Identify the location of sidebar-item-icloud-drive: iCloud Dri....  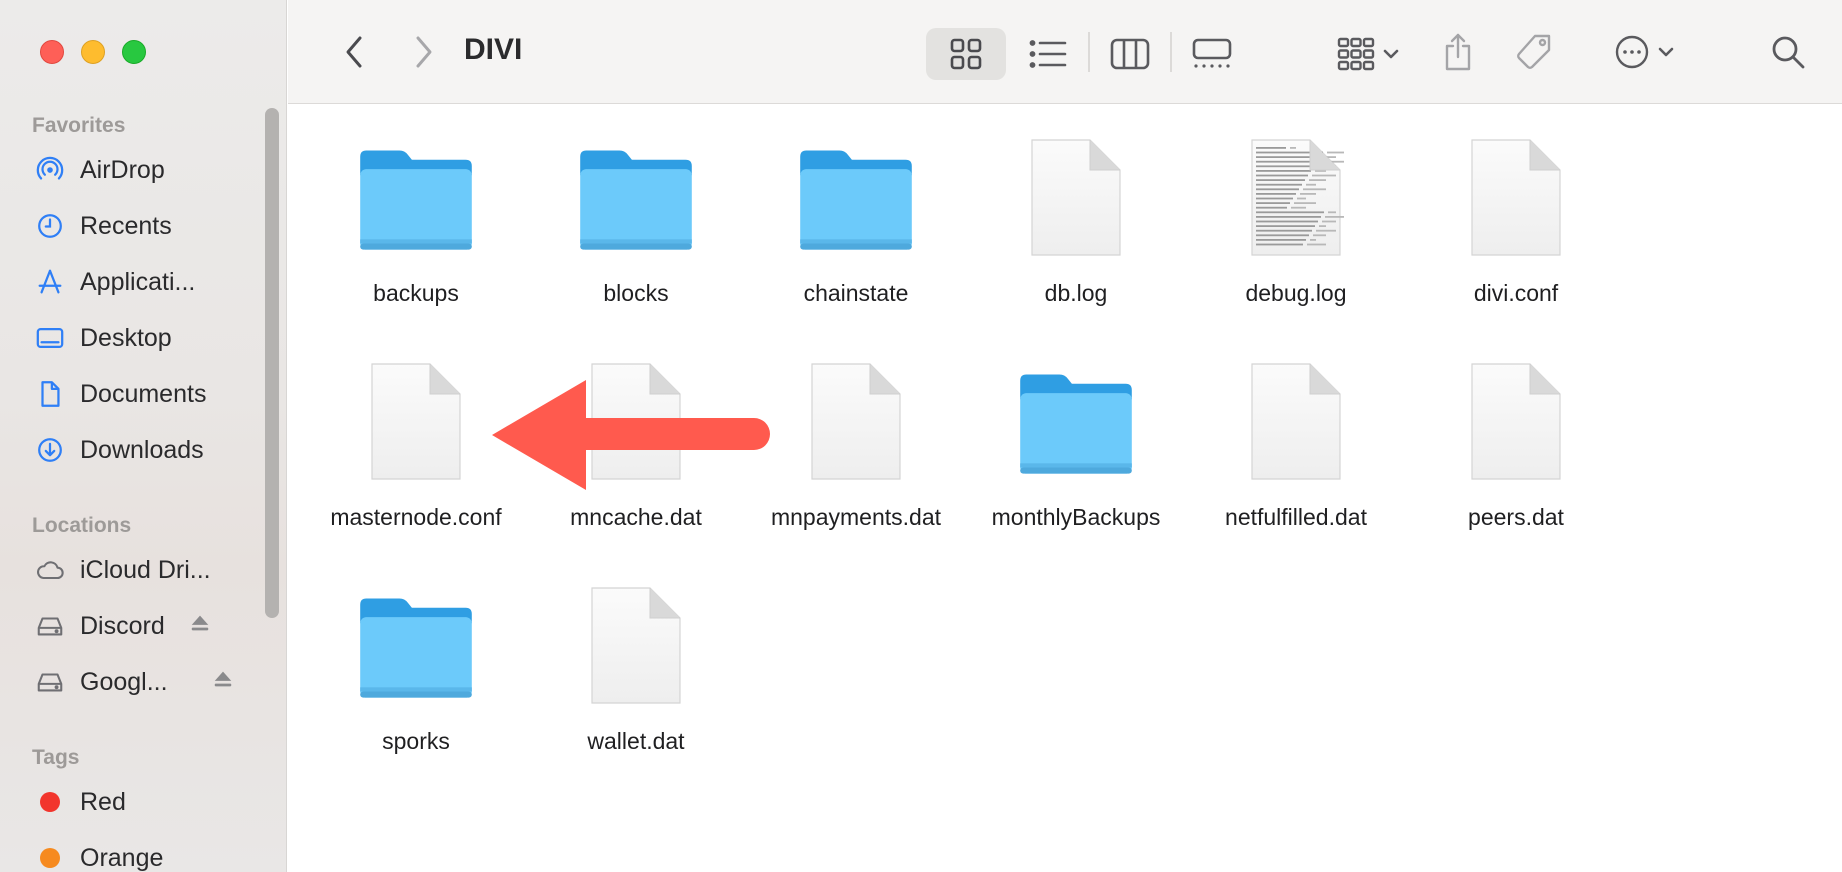
(154, 570).